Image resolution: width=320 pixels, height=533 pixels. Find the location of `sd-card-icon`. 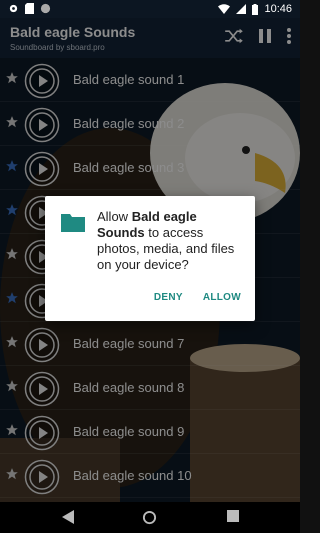

sd-card-icon is located at coordinates (29, 8).